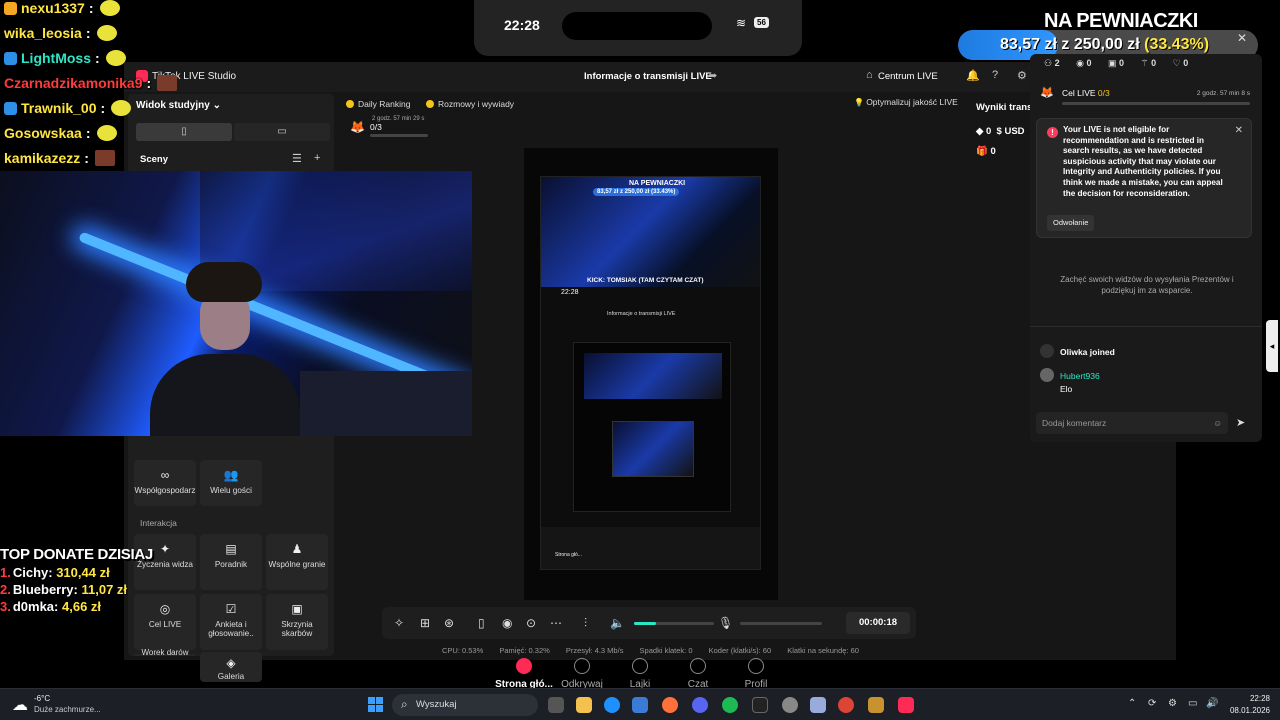 This screenshot has width=1280, height=720. What do you see at coordinates (399, 623) in the screenshot?
I see `magic-icon: ✧` at bounding box center [399, 623].